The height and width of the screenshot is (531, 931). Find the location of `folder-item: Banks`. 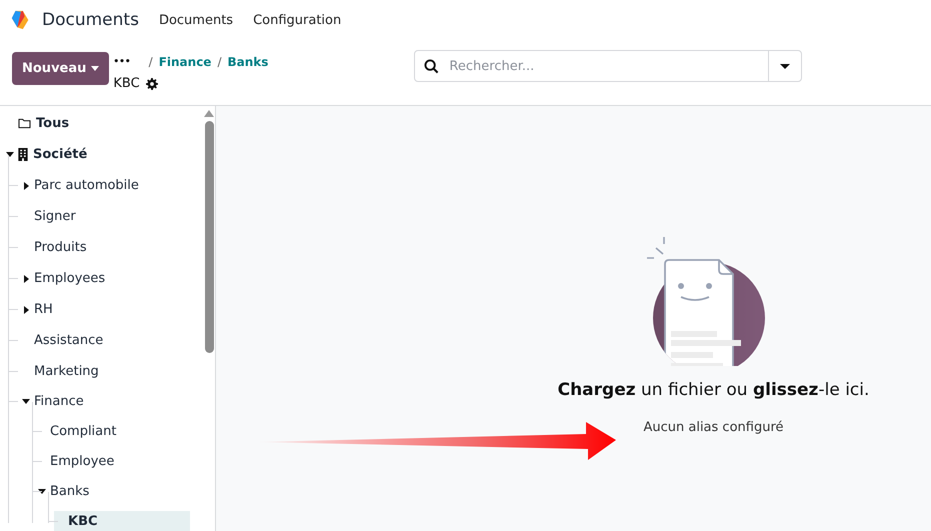

folder-item: Banks is located at coordinates (71, 491).